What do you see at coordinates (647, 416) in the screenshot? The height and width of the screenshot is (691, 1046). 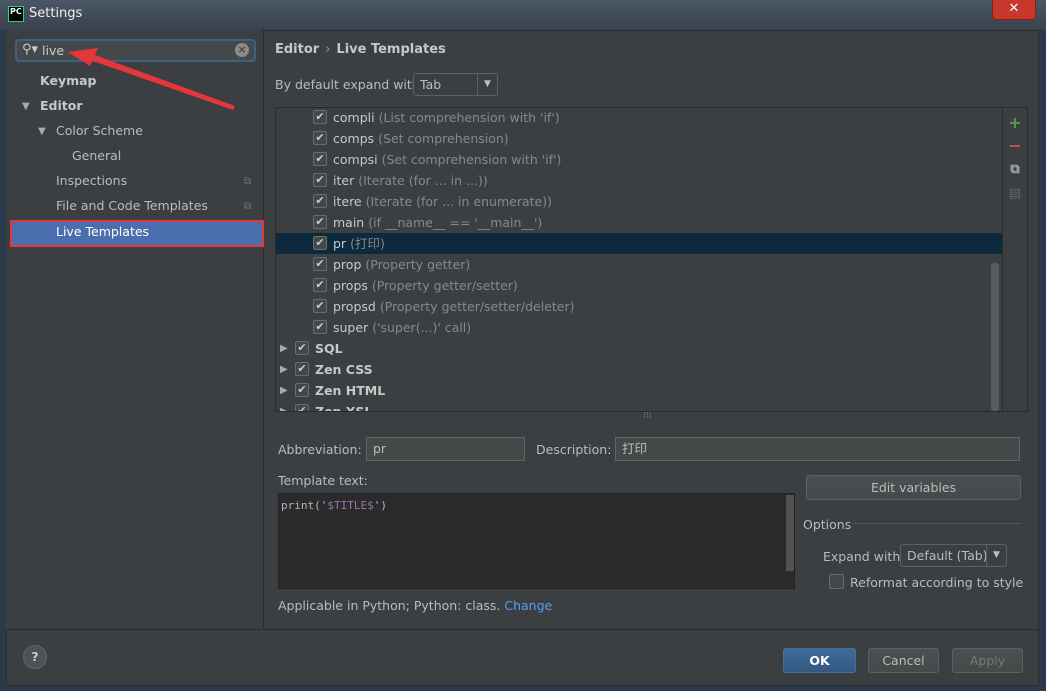 I see `splitter-handle: ⁝⁝⁝` at bounding box center [647, 416].